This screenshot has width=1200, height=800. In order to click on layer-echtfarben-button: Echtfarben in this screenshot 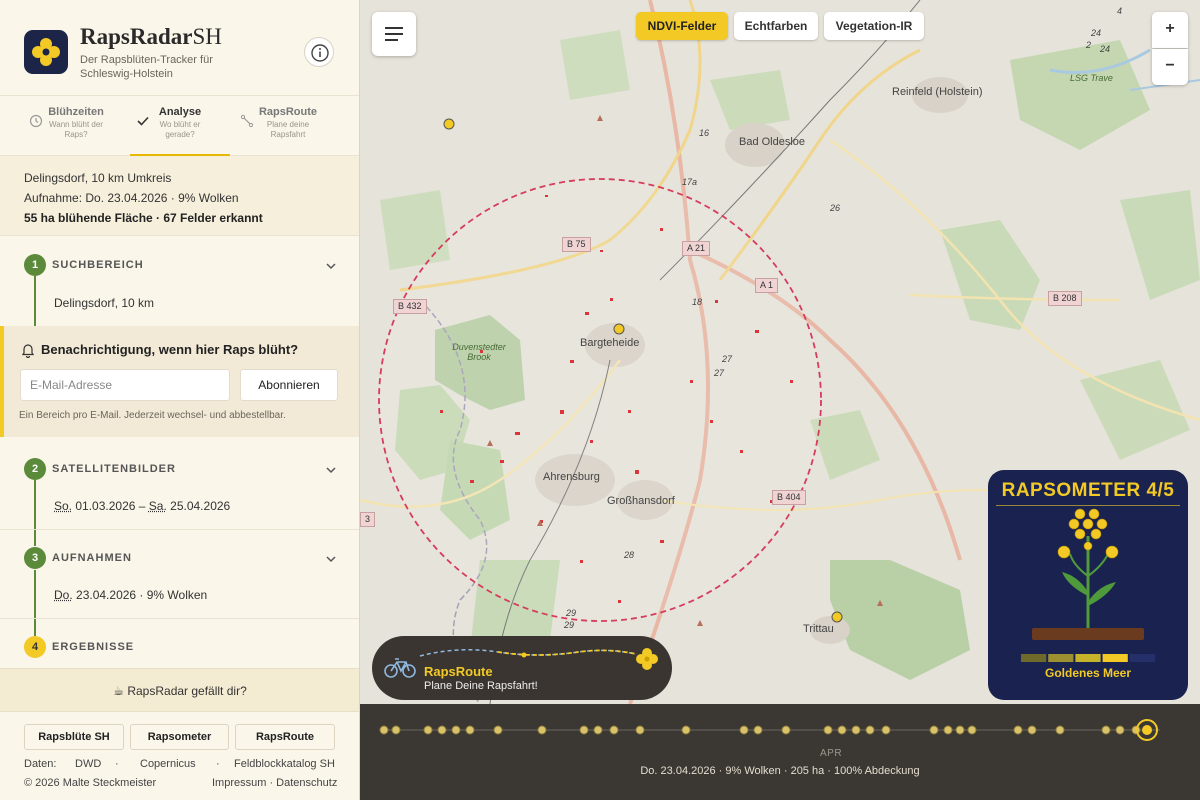, I will do `click(776, 26)`.